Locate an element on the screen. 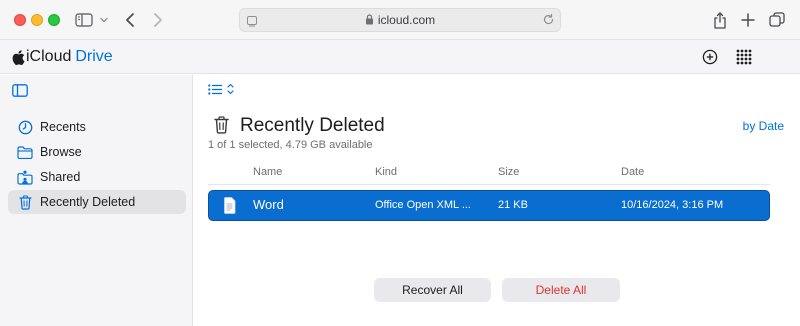 The width and height of the screenshot is (800, 326). sidebar-item-recents: Recents is located at coordinates (97, 127).